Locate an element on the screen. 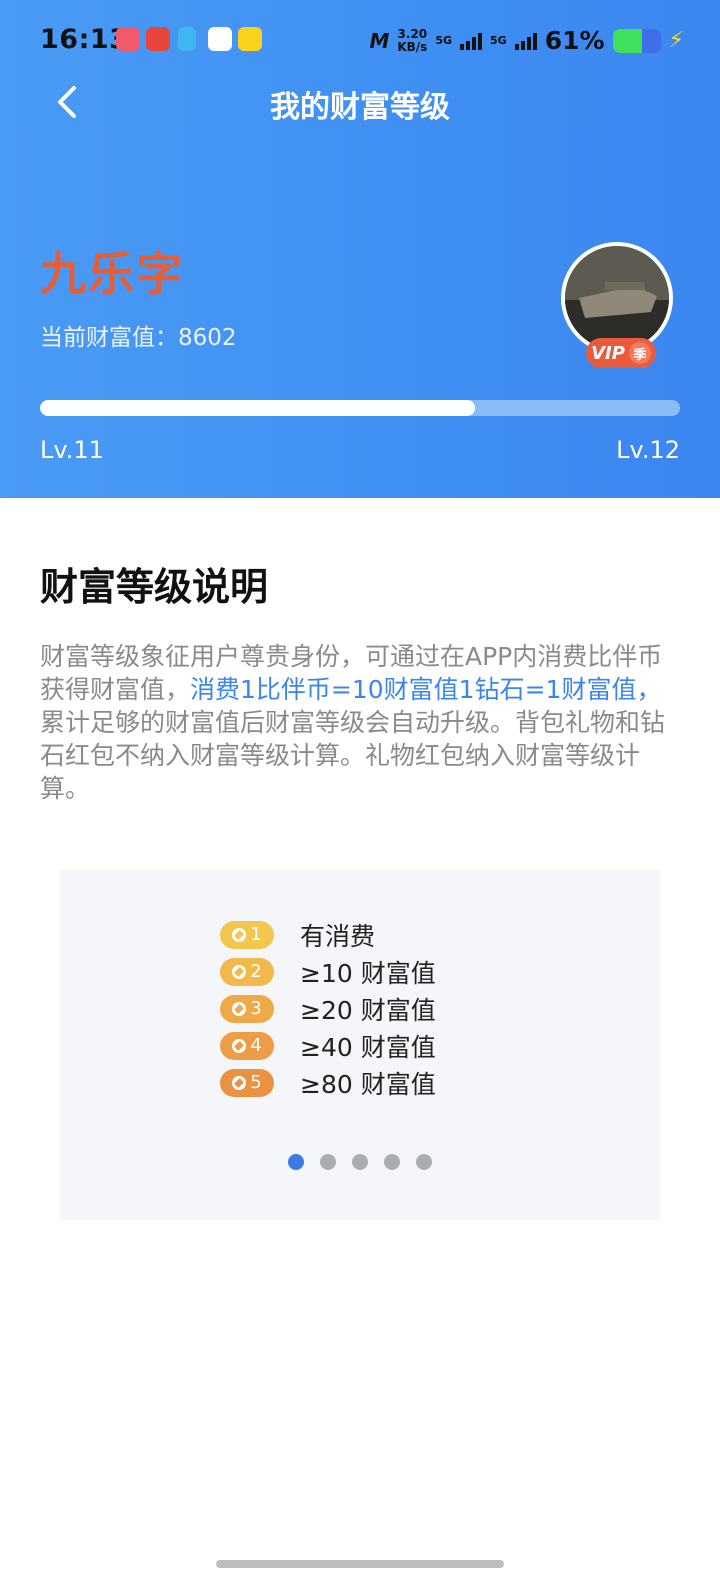  page-title: 我的财富等级 is located at coordinates (360, 107).